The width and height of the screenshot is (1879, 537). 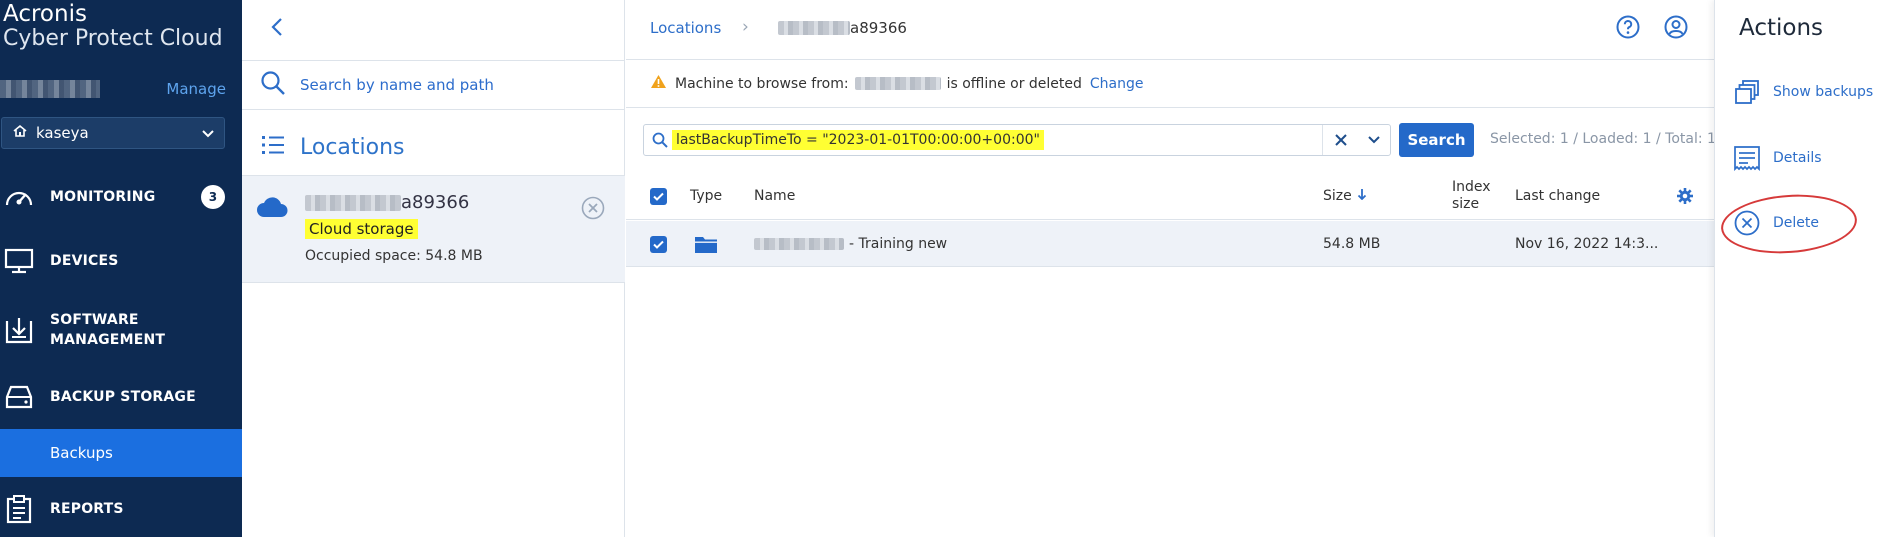 I want to click on top-bar: Locations › a89366, so click(x=1170, y=30).